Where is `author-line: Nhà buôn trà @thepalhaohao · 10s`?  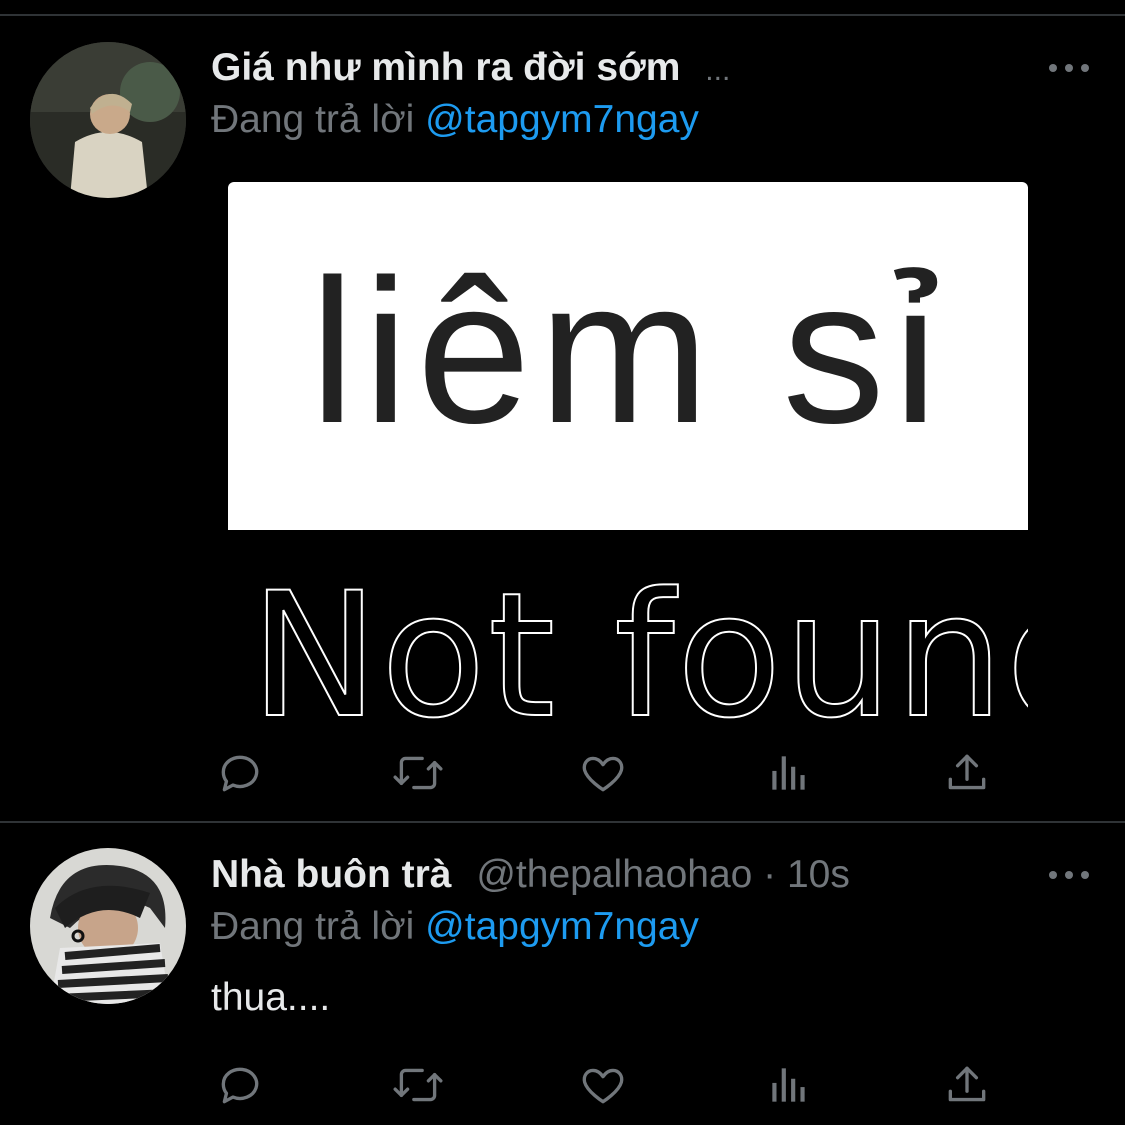
author-line: Nhà buôn trà @thepalhaohao · 10s is located at coordinates (530, 875).